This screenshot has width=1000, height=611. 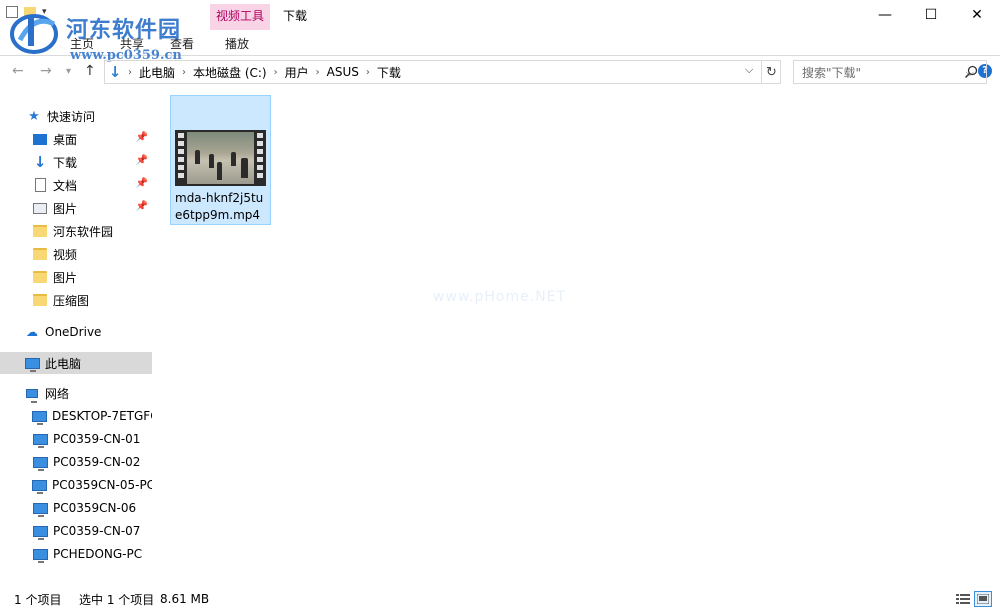 I want to click on nav-network-pc: PC0359CN-05-PC, so click(x=92, y=485).